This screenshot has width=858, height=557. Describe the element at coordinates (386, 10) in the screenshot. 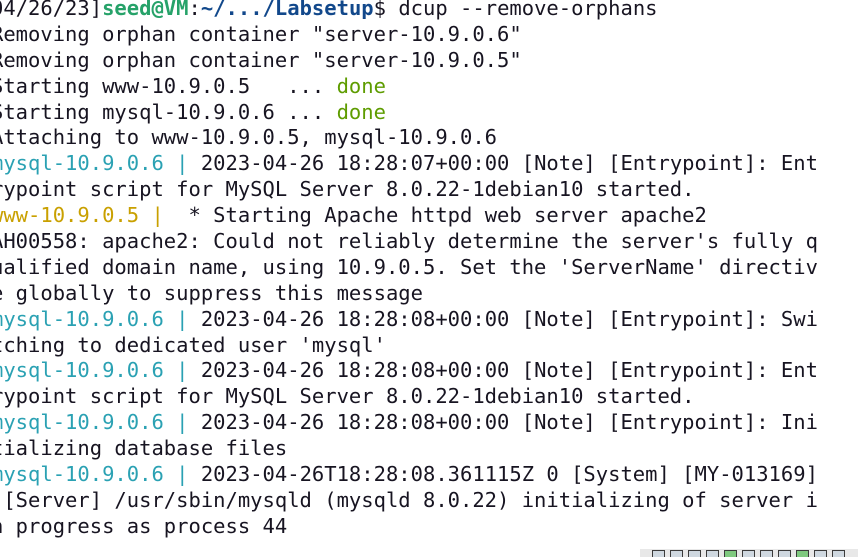

I see `prompt-dollar: $` at that location.